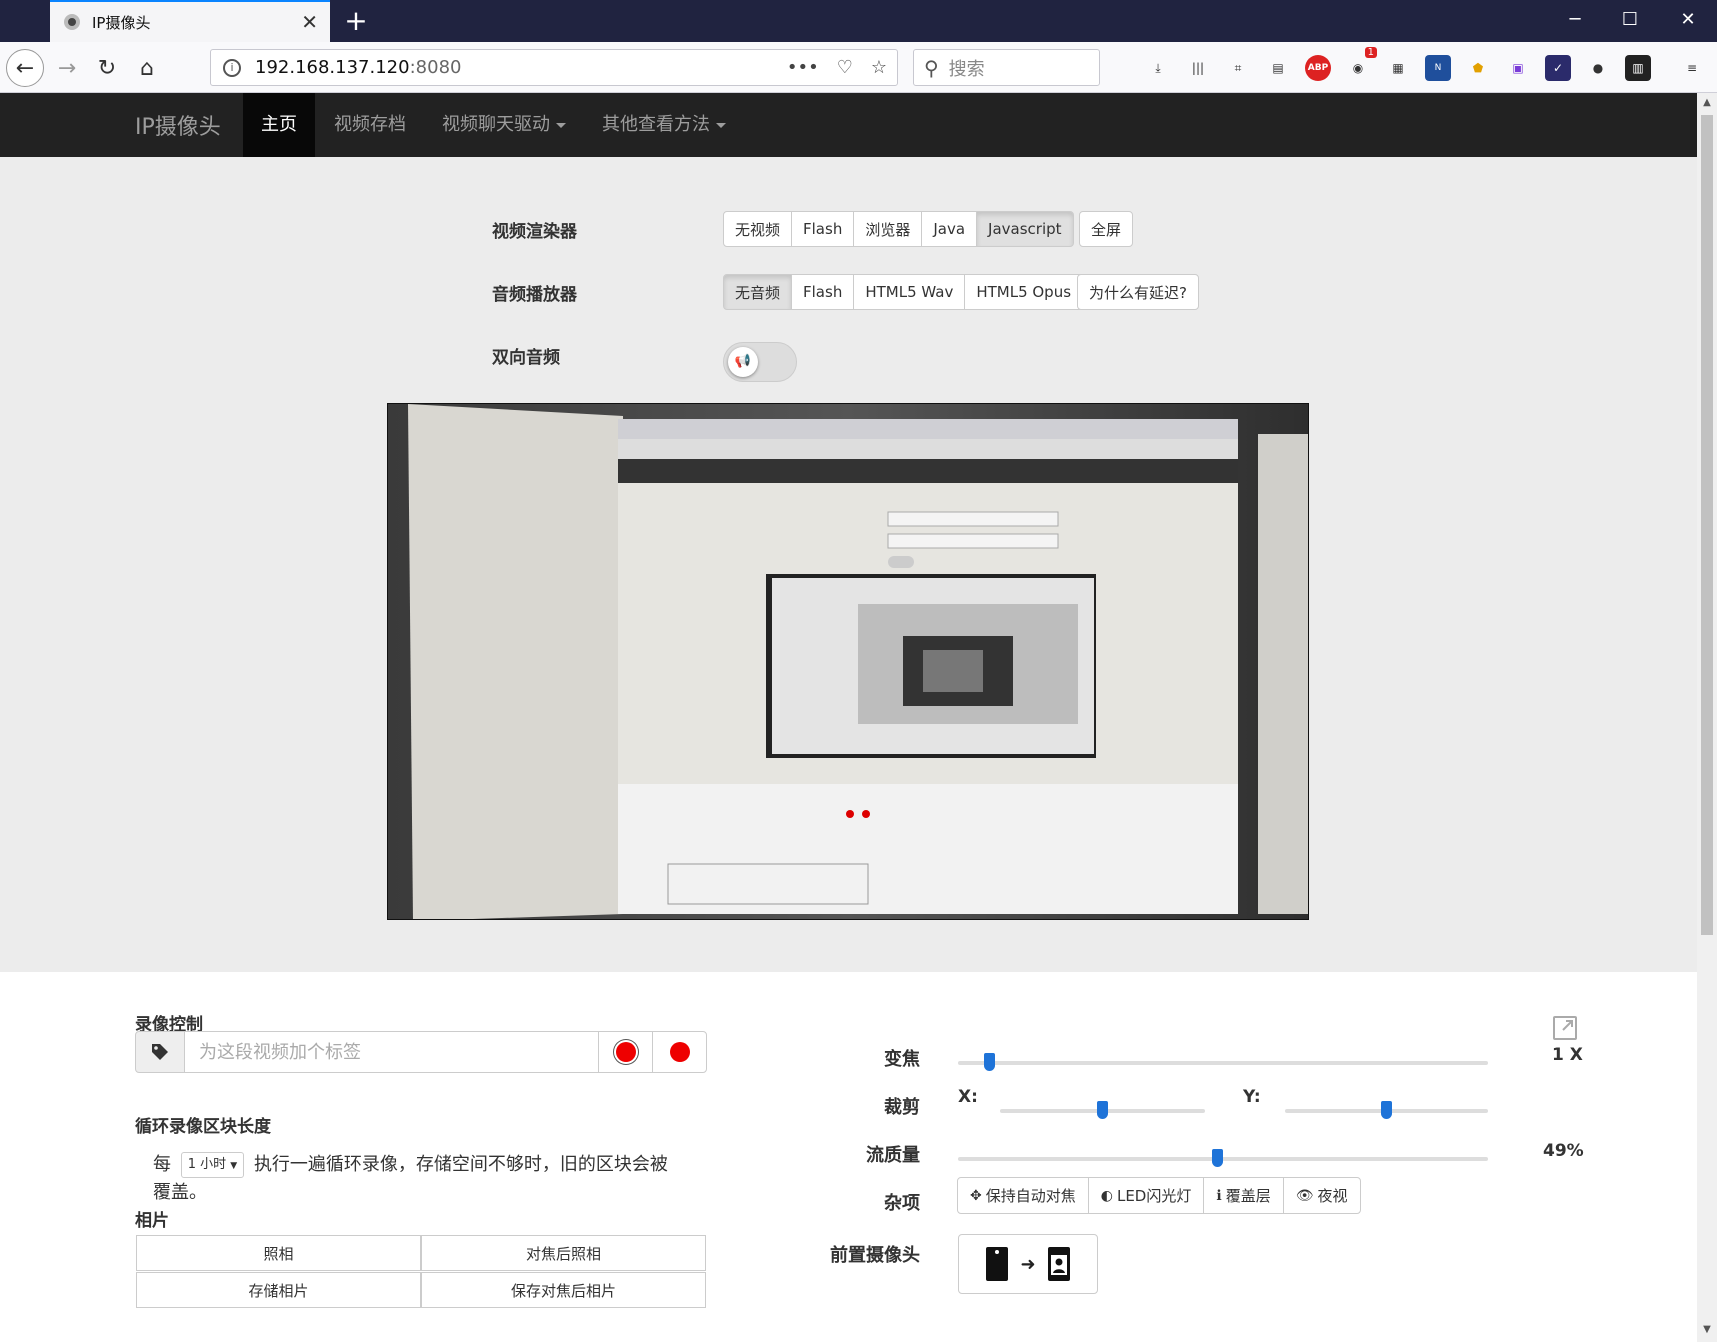  What do you see at coordinates (147, 68) in the screenshot?
I see `home-button: ⌂` at bounding box center [147, 68].